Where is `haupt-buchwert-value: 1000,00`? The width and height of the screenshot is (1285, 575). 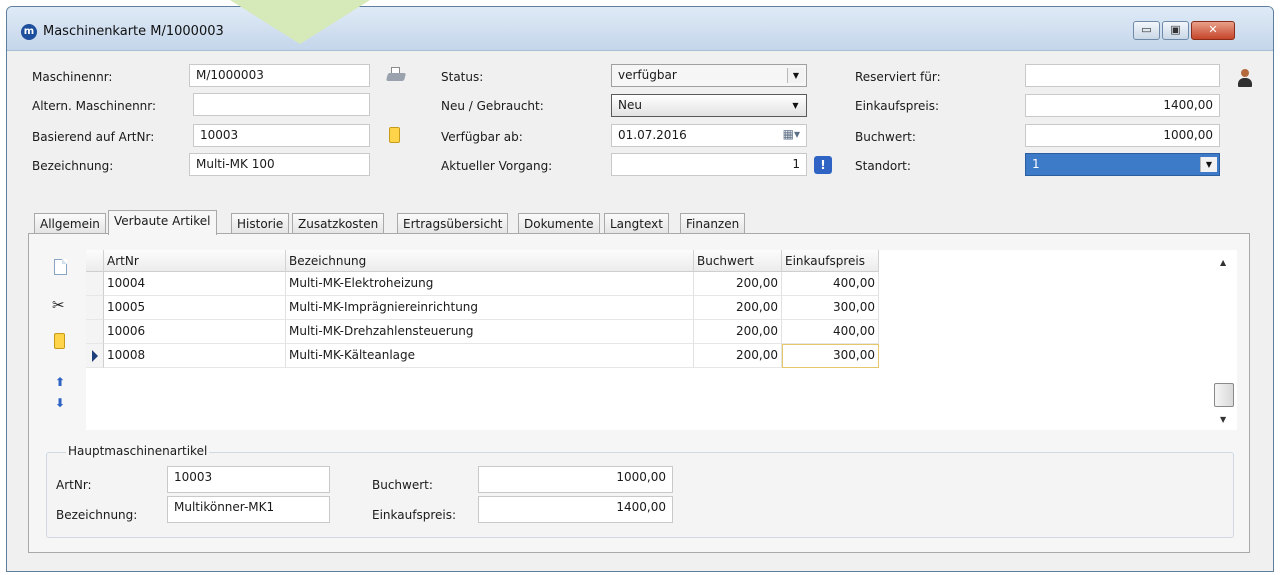 haupt-buchwert-value: 1000,00 is located at coordinates (641, 477).